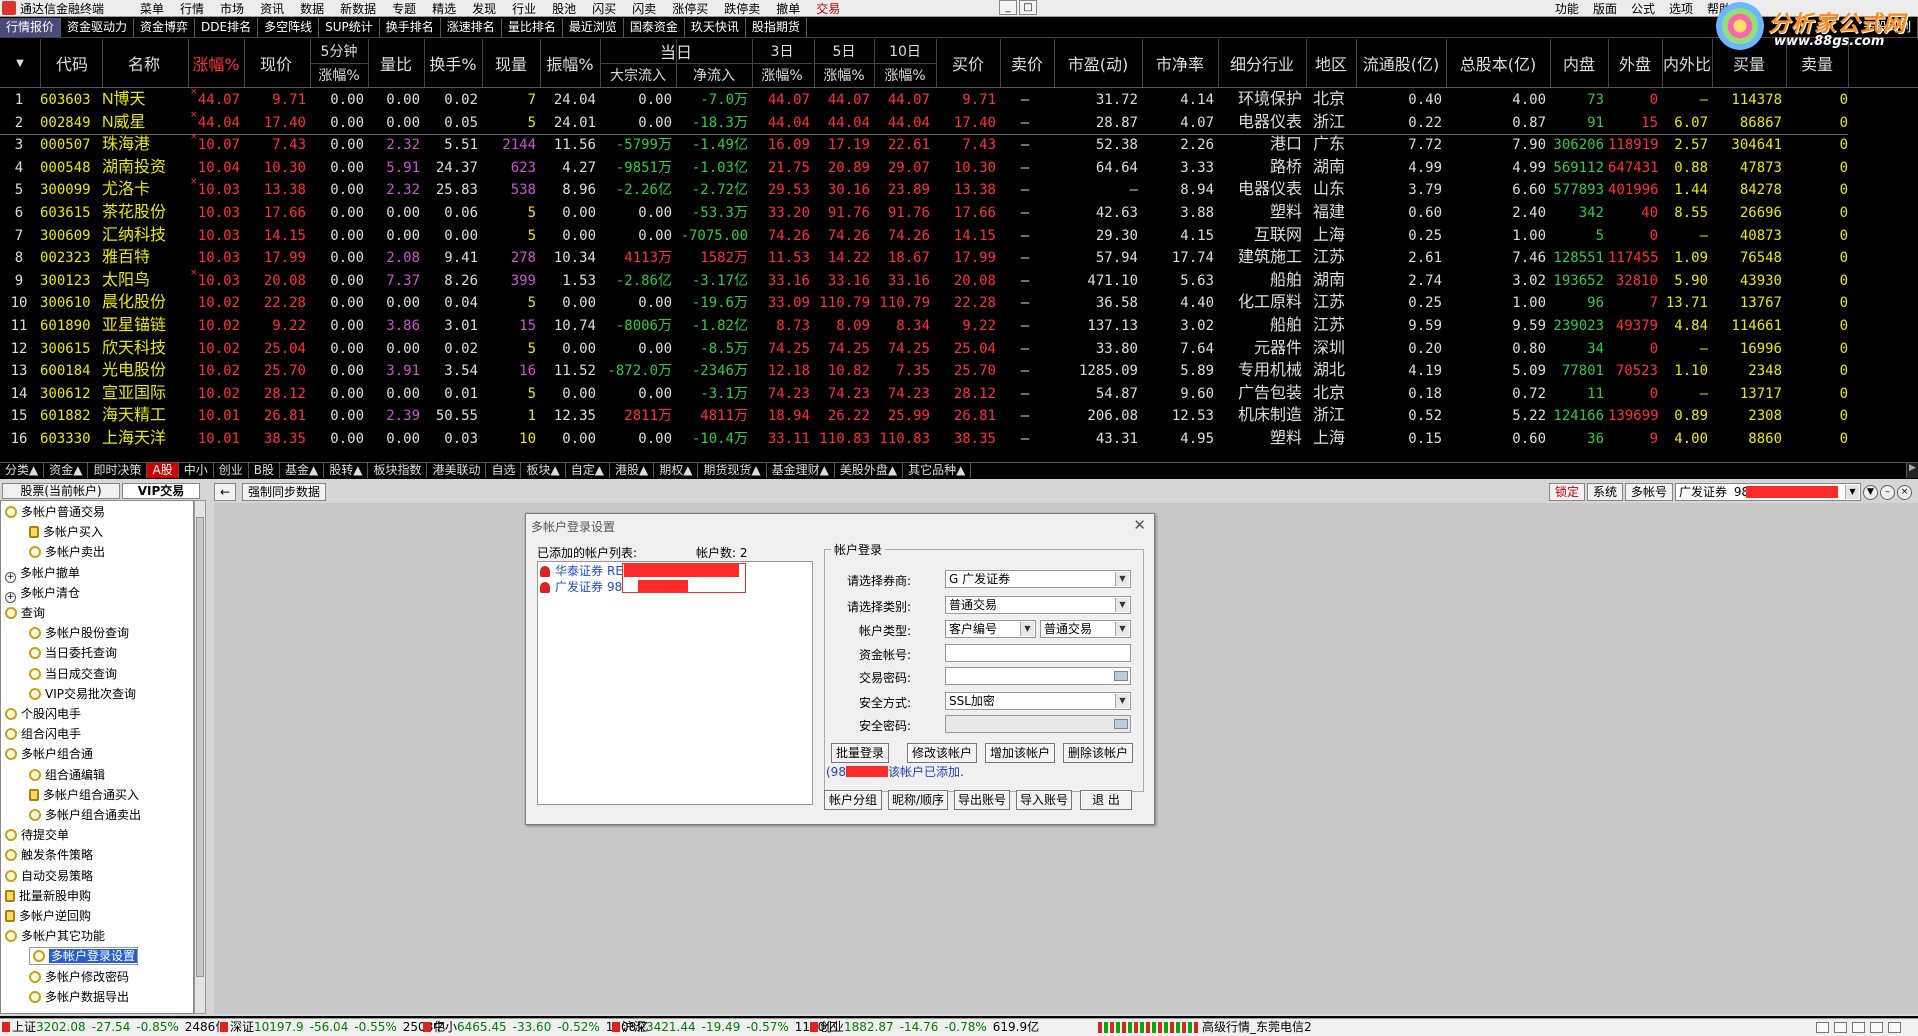 Image resolution: width=1918 pixels, height=1036 pixels. What do you see at coordinates (905, 75) in the screenshot?
I see `column-header-10d-change: 涨幅%` at bounding box center [905, 75].